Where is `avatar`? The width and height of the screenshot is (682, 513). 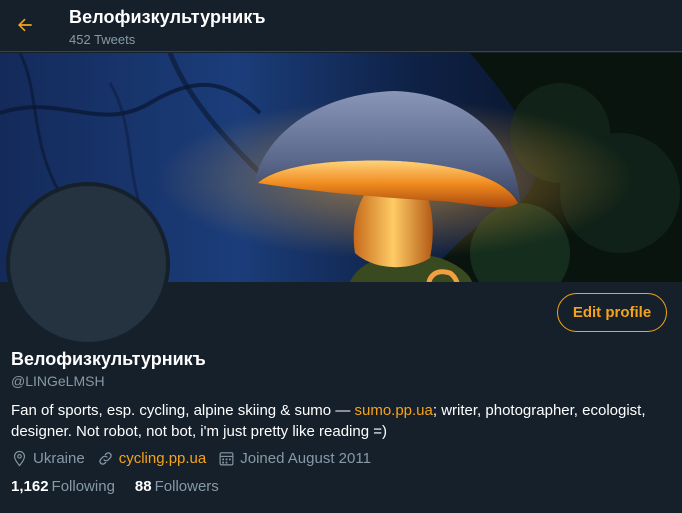 avatar is located at coordinates (88, 264).